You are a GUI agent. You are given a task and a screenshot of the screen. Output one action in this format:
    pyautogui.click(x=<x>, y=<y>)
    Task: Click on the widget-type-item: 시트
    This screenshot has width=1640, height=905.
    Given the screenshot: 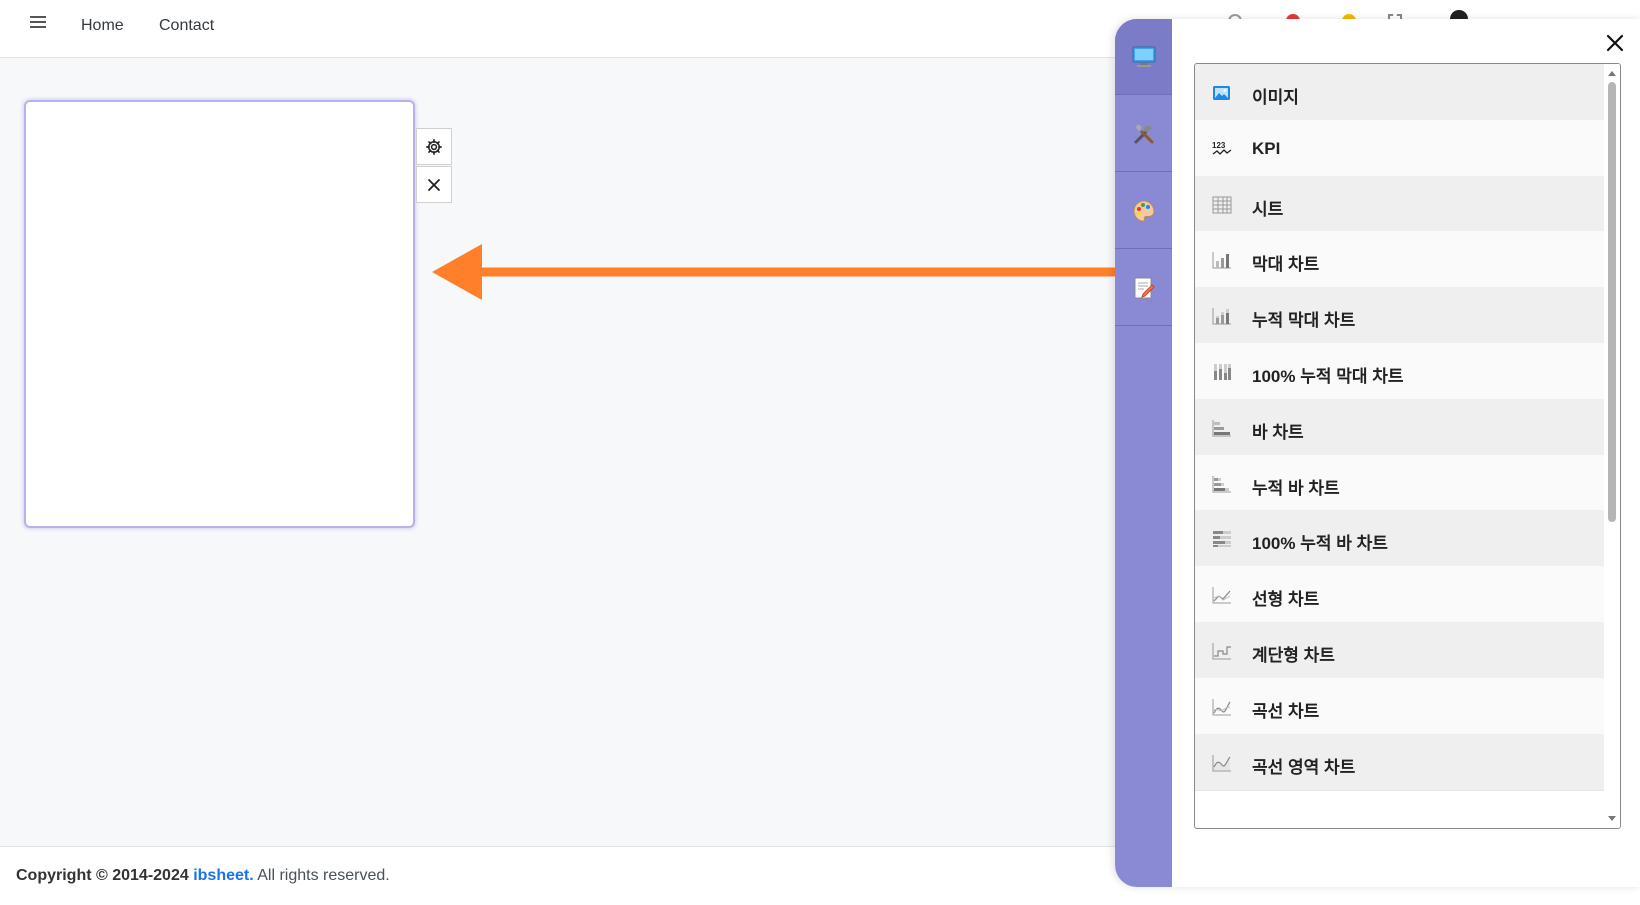 What is the action you would take?
    pyautogui.click(x=1399, y=204)
    